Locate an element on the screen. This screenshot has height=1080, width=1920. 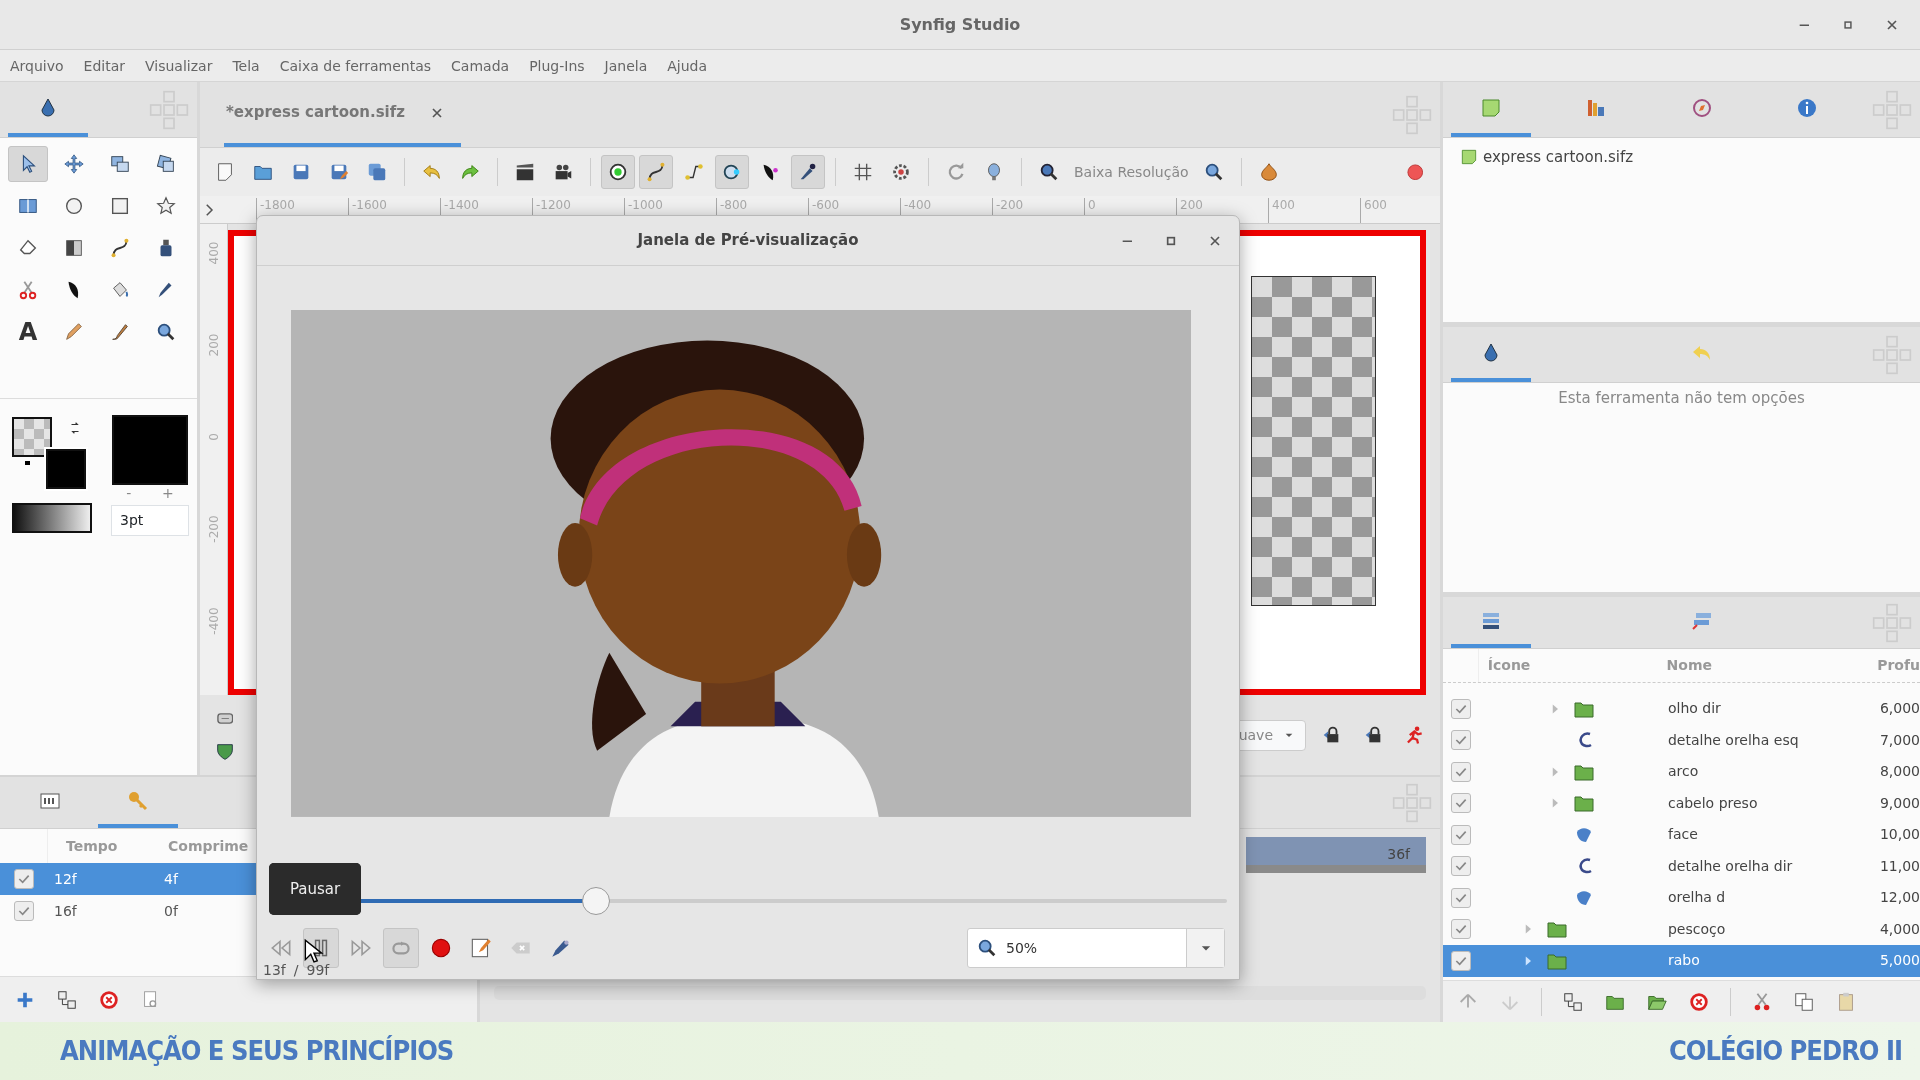
depth-cell-text: 12,00 is located at coordinates (1899, 898).